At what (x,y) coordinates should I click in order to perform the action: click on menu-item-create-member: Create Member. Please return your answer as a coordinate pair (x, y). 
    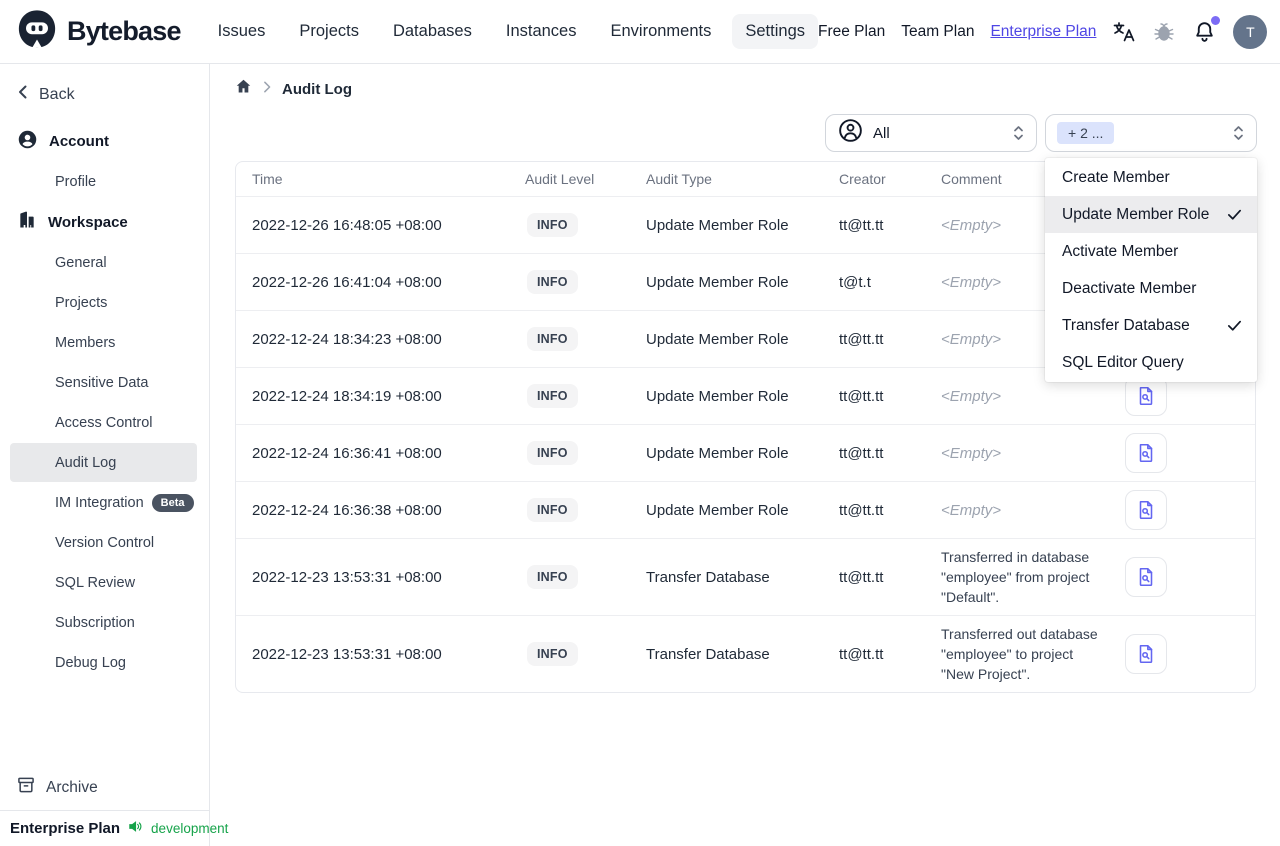
    Looking at the image, I should click on (1151, 177).